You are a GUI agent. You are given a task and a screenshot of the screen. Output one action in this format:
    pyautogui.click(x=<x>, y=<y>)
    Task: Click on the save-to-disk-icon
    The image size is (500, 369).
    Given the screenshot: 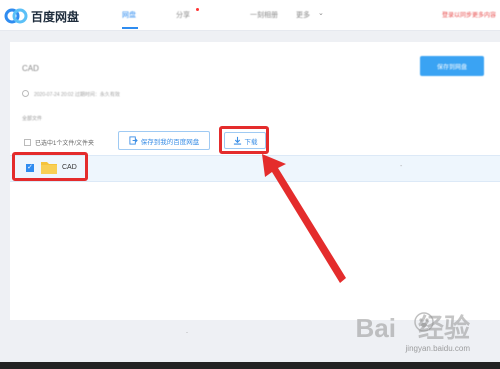 What is the action you would take?
    pyautogui.click(x=133, y=140)
    